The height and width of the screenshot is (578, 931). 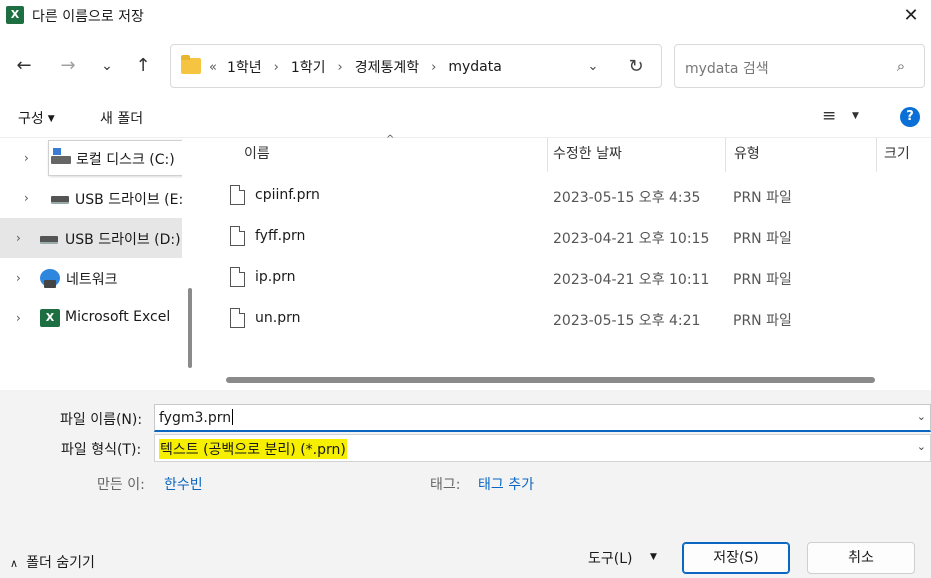 What do you see at coordinates (233, 417) in the screenshot?
I see `text-cursor` at bounding box center [233, 417].